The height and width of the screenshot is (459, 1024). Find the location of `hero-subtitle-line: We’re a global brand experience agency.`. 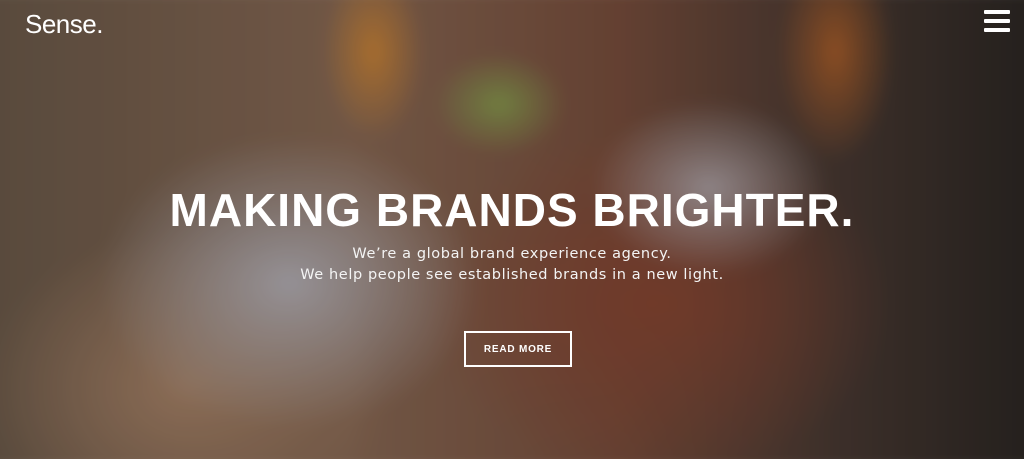

hero-subtitle-line: We’re a global brand experience agency. is located at coordinates (512, 254).